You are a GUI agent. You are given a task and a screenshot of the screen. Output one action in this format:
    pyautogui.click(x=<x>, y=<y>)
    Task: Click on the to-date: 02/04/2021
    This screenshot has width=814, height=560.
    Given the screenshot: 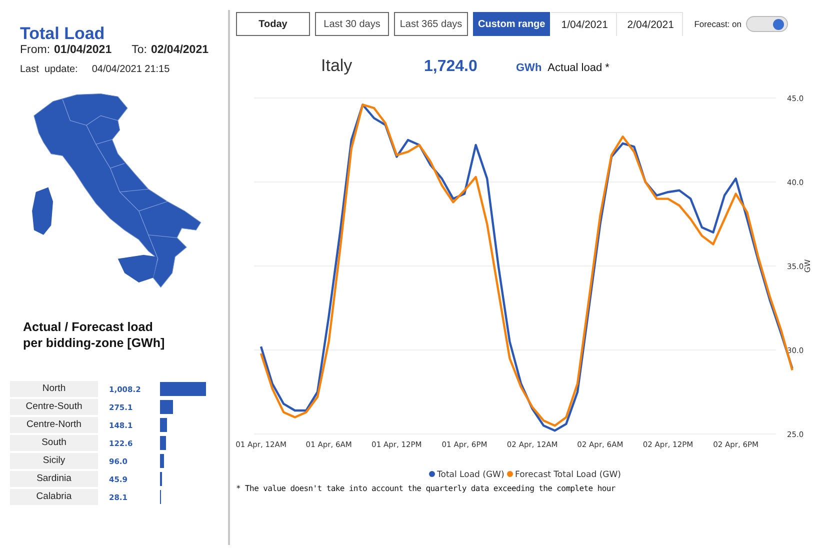 What is the action you would take?
    pyautogui.click(x=179, y=50)
    